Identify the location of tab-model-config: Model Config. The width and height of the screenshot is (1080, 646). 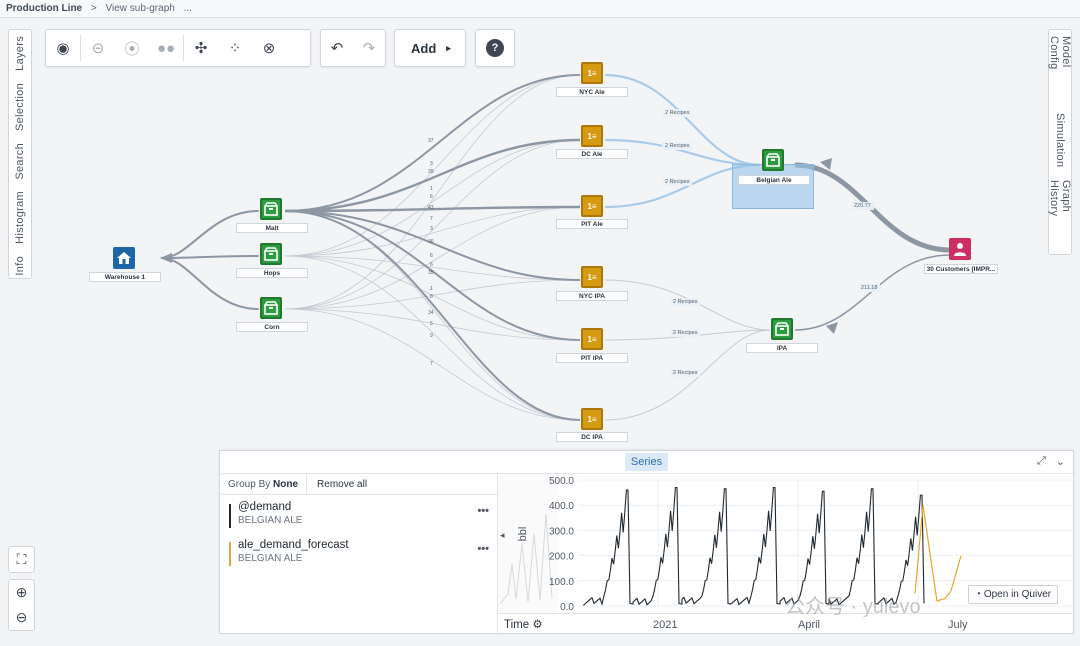
(1060, 68).